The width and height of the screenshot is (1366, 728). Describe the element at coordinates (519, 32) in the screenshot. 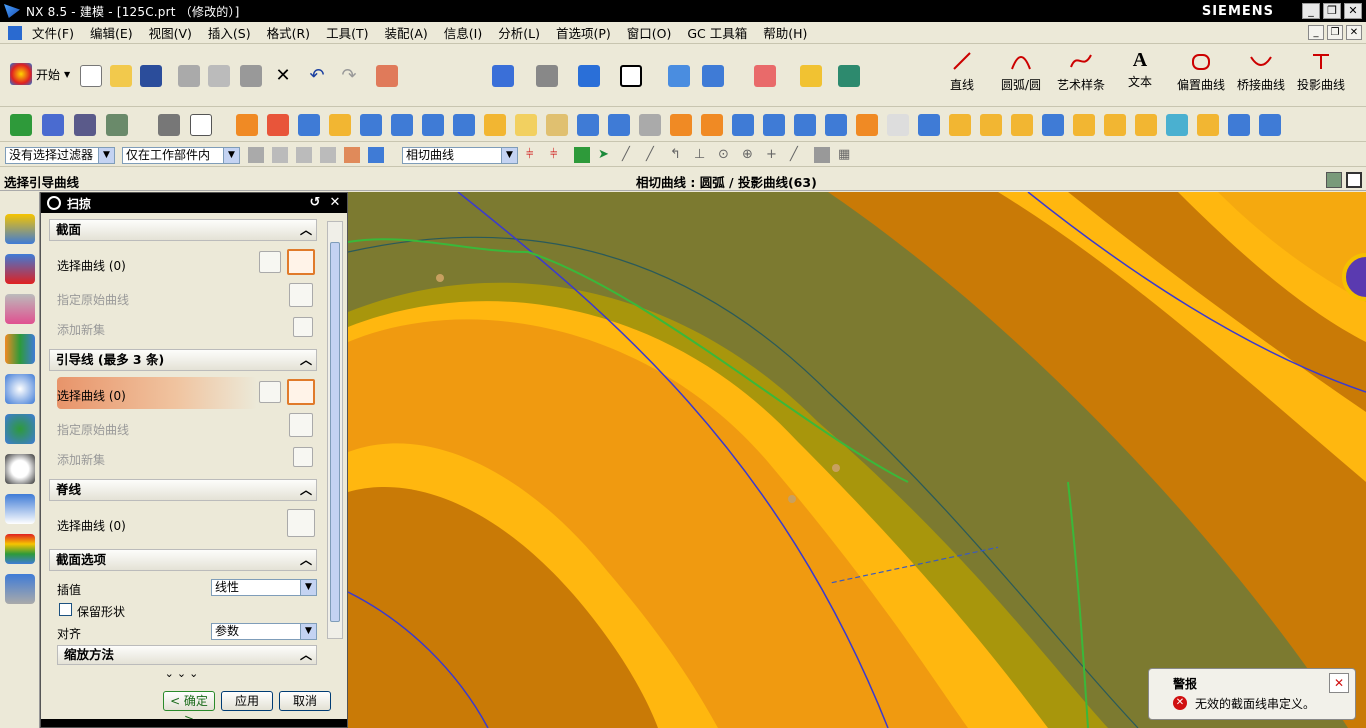

I see `menu-analysis: 分析(L)` at that location.